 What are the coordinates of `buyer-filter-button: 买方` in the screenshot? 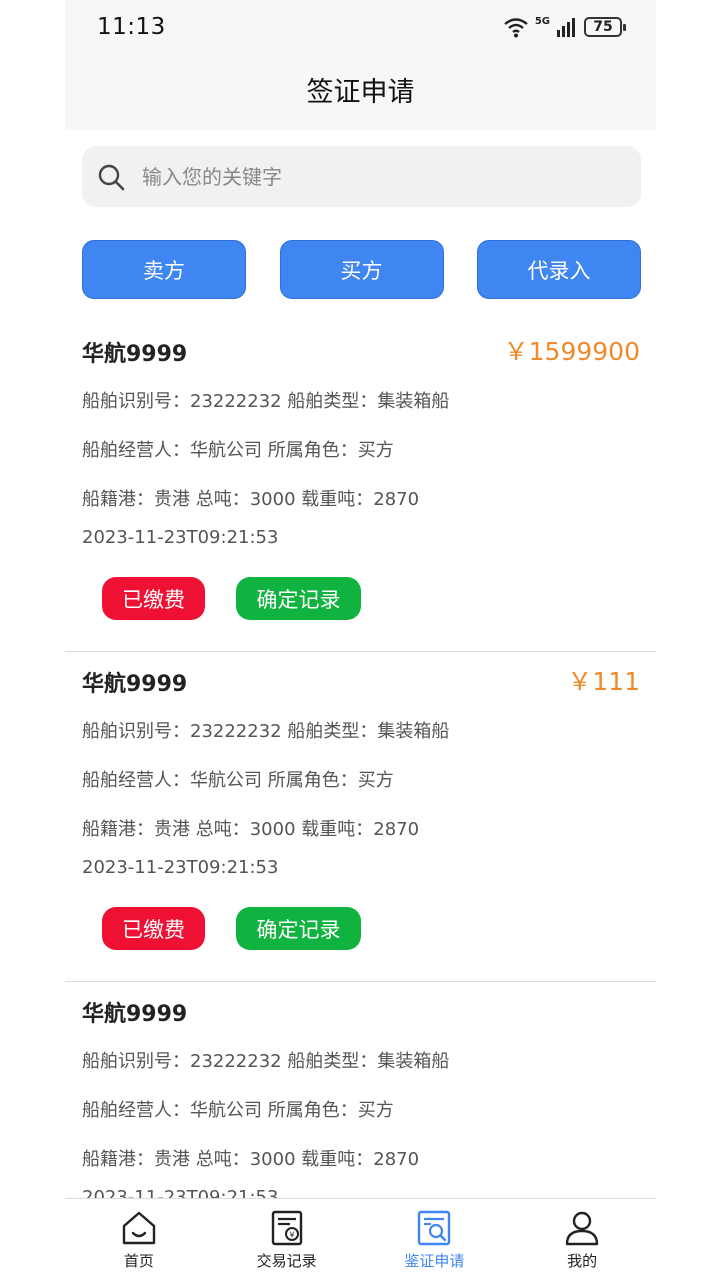 It's located at (361, 269).